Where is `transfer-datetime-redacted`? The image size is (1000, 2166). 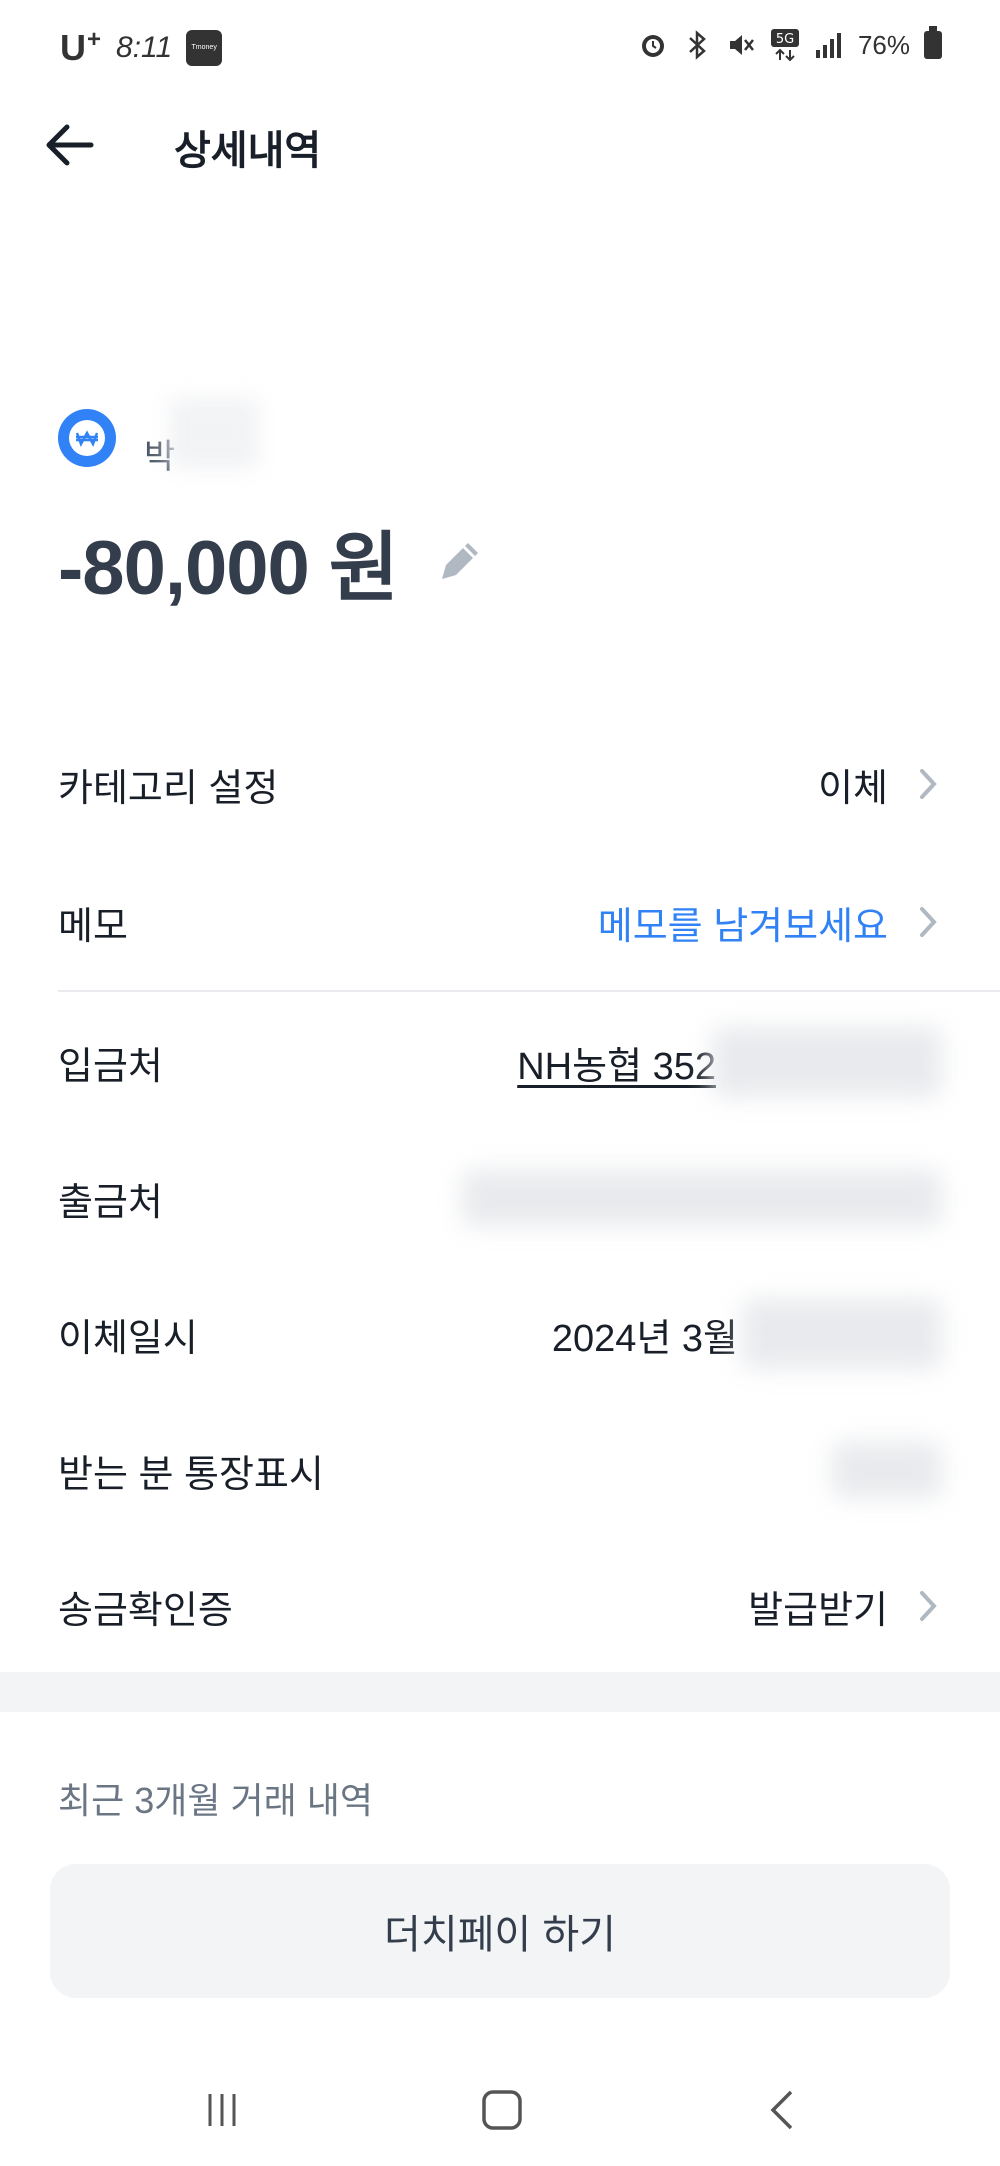
transfer-datetime-redacted is located at coordinates (842, 1334).